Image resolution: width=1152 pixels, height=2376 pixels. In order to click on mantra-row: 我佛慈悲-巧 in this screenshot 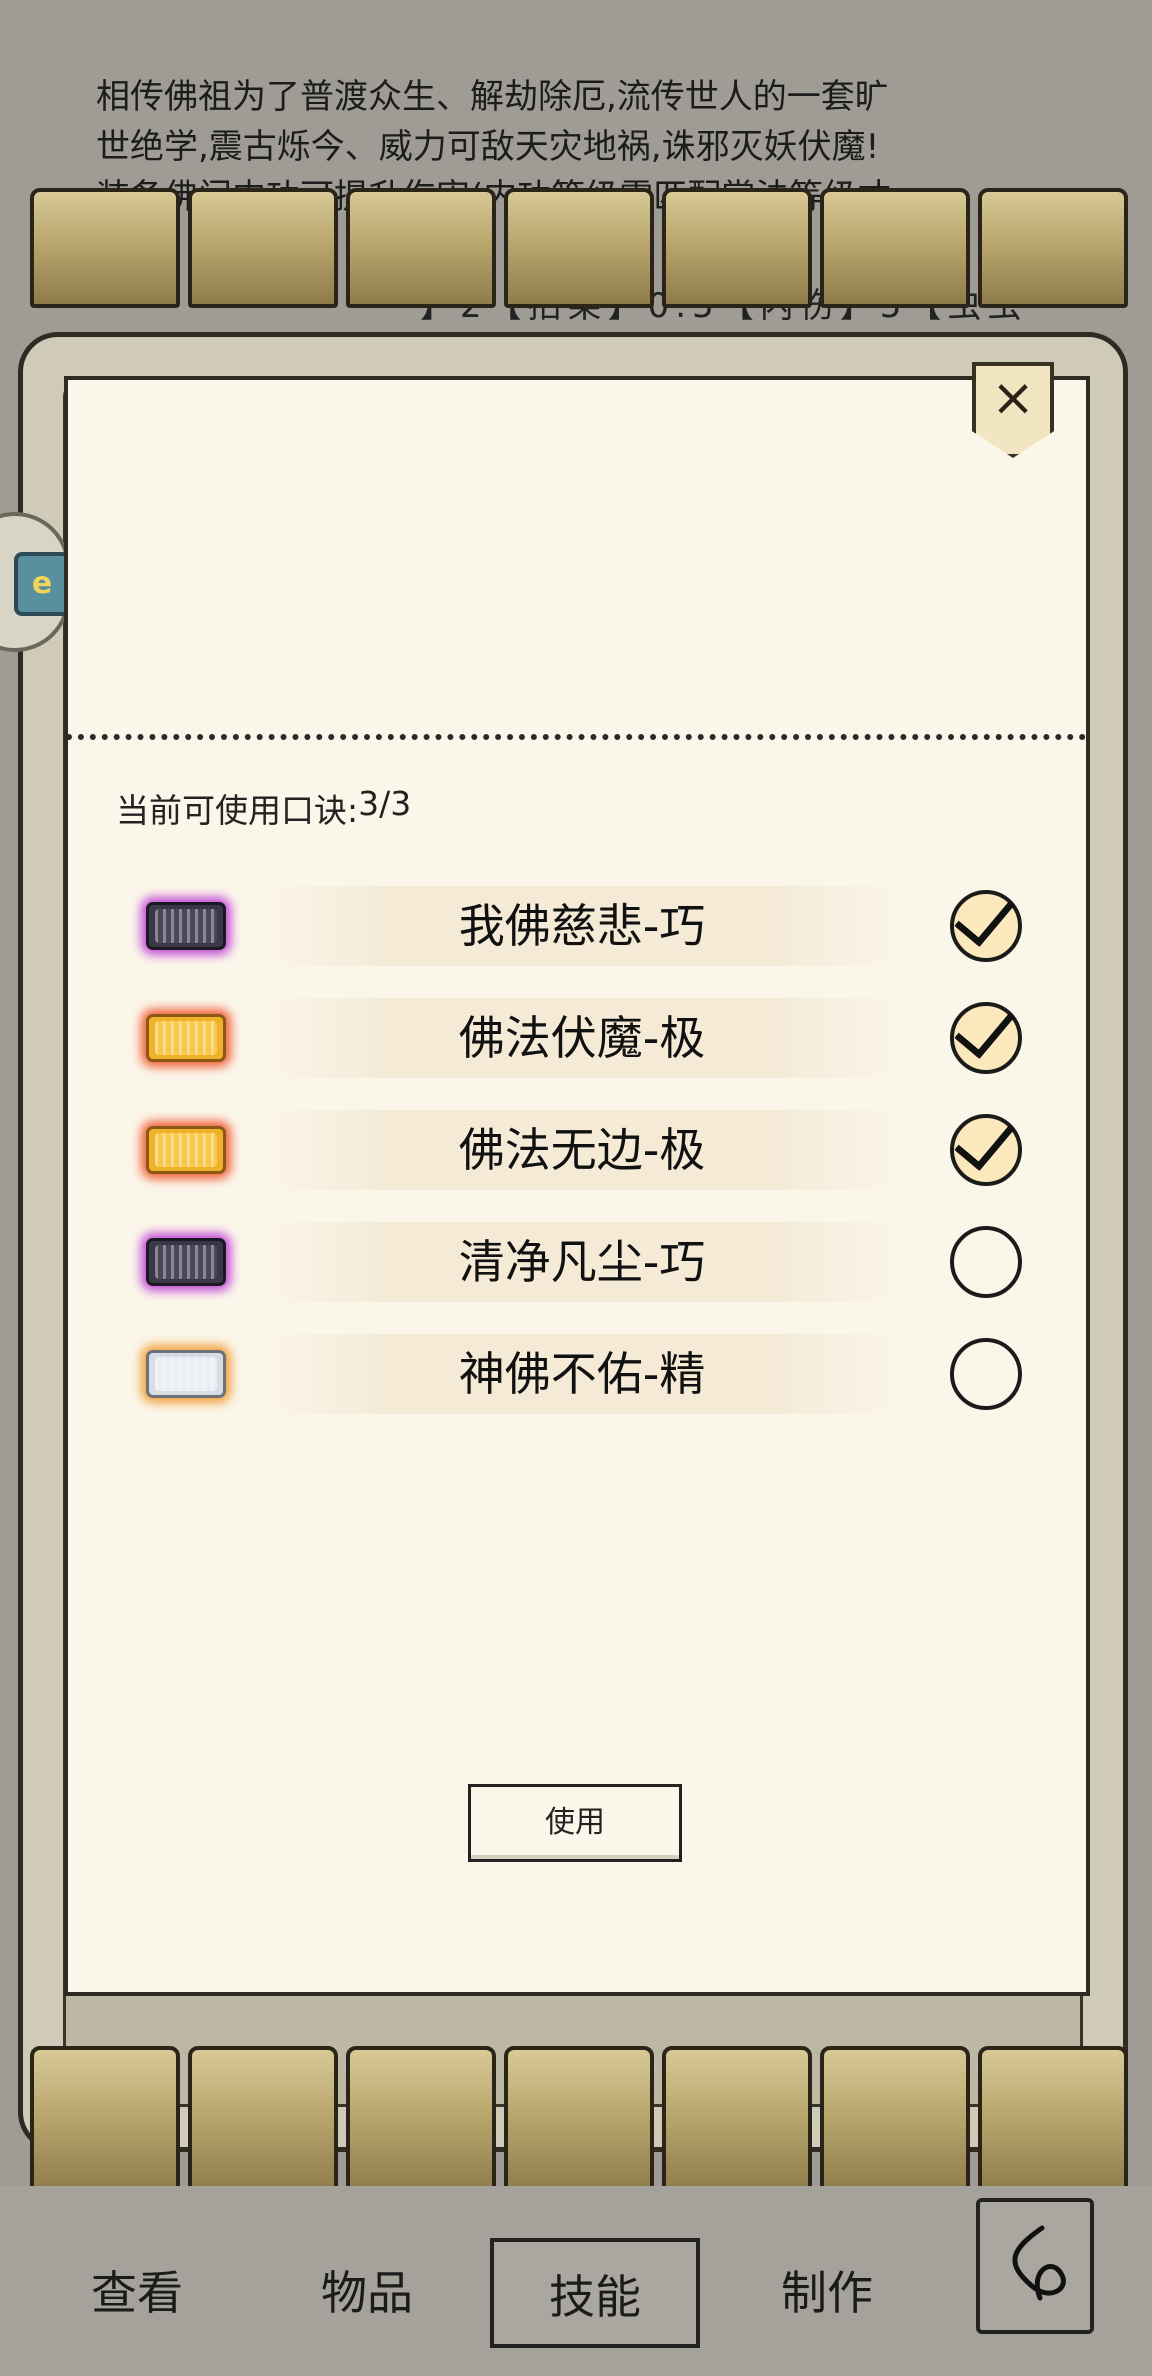, I will do `click(582, 936)`.